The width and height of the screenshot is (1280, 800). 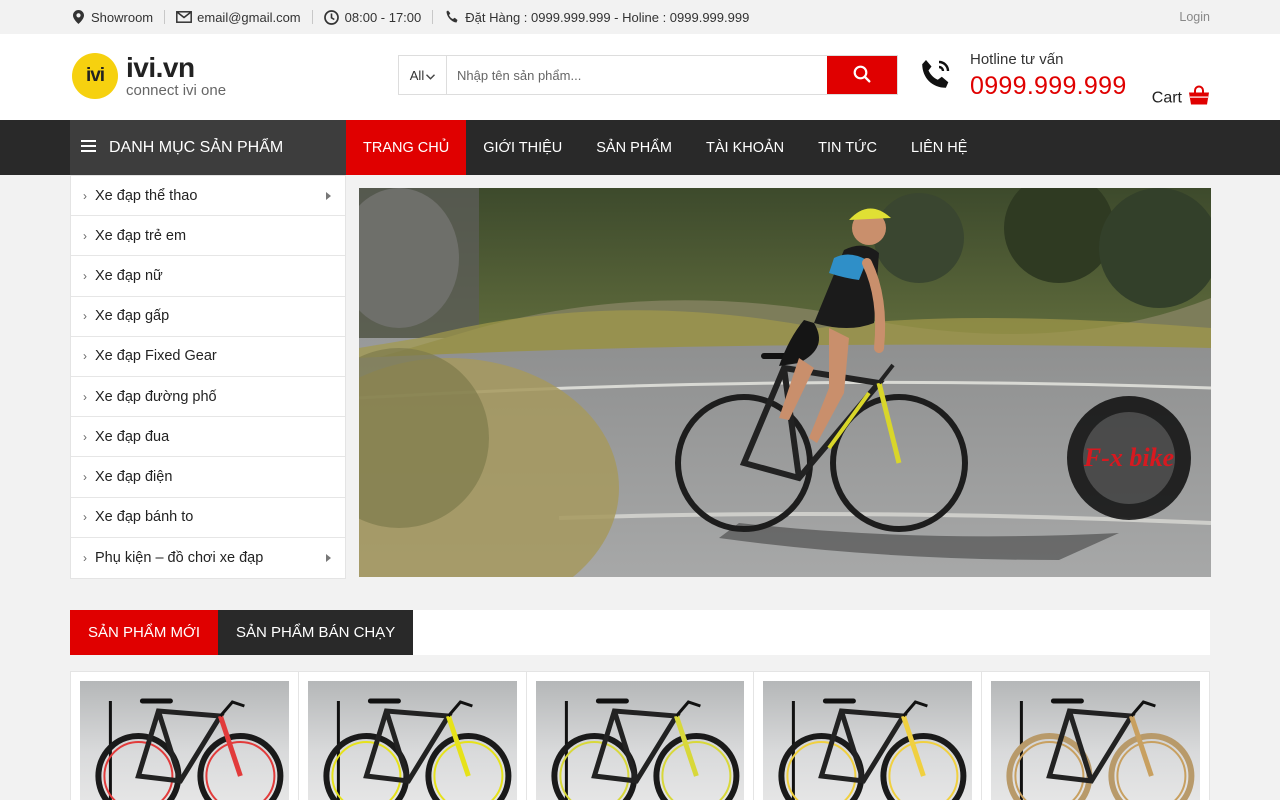 I want to click on category-heading: DANH MỤC SẢN PHẨM, so click(x=196, y=147).